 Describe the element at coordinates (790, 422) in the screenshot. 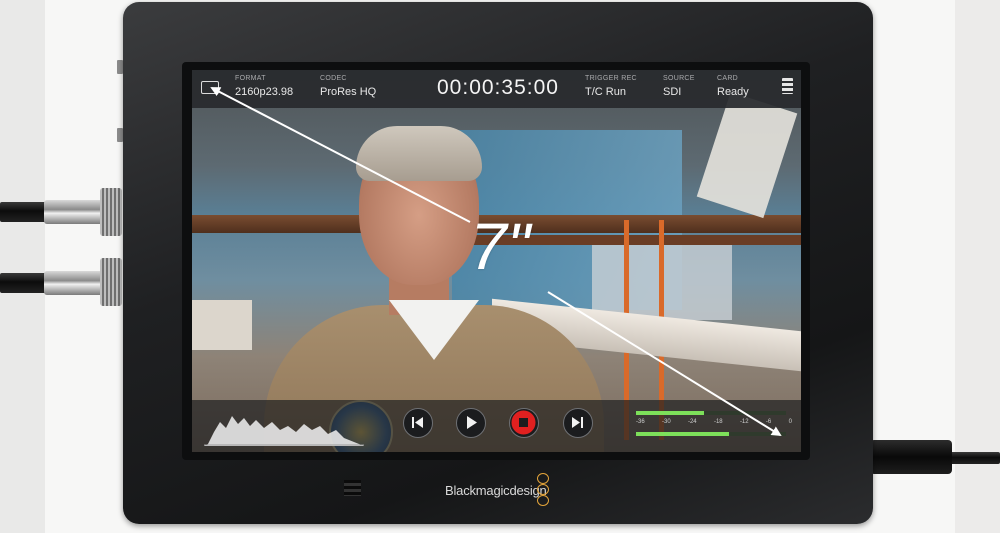

I see `meter-tick: 0` at that location.